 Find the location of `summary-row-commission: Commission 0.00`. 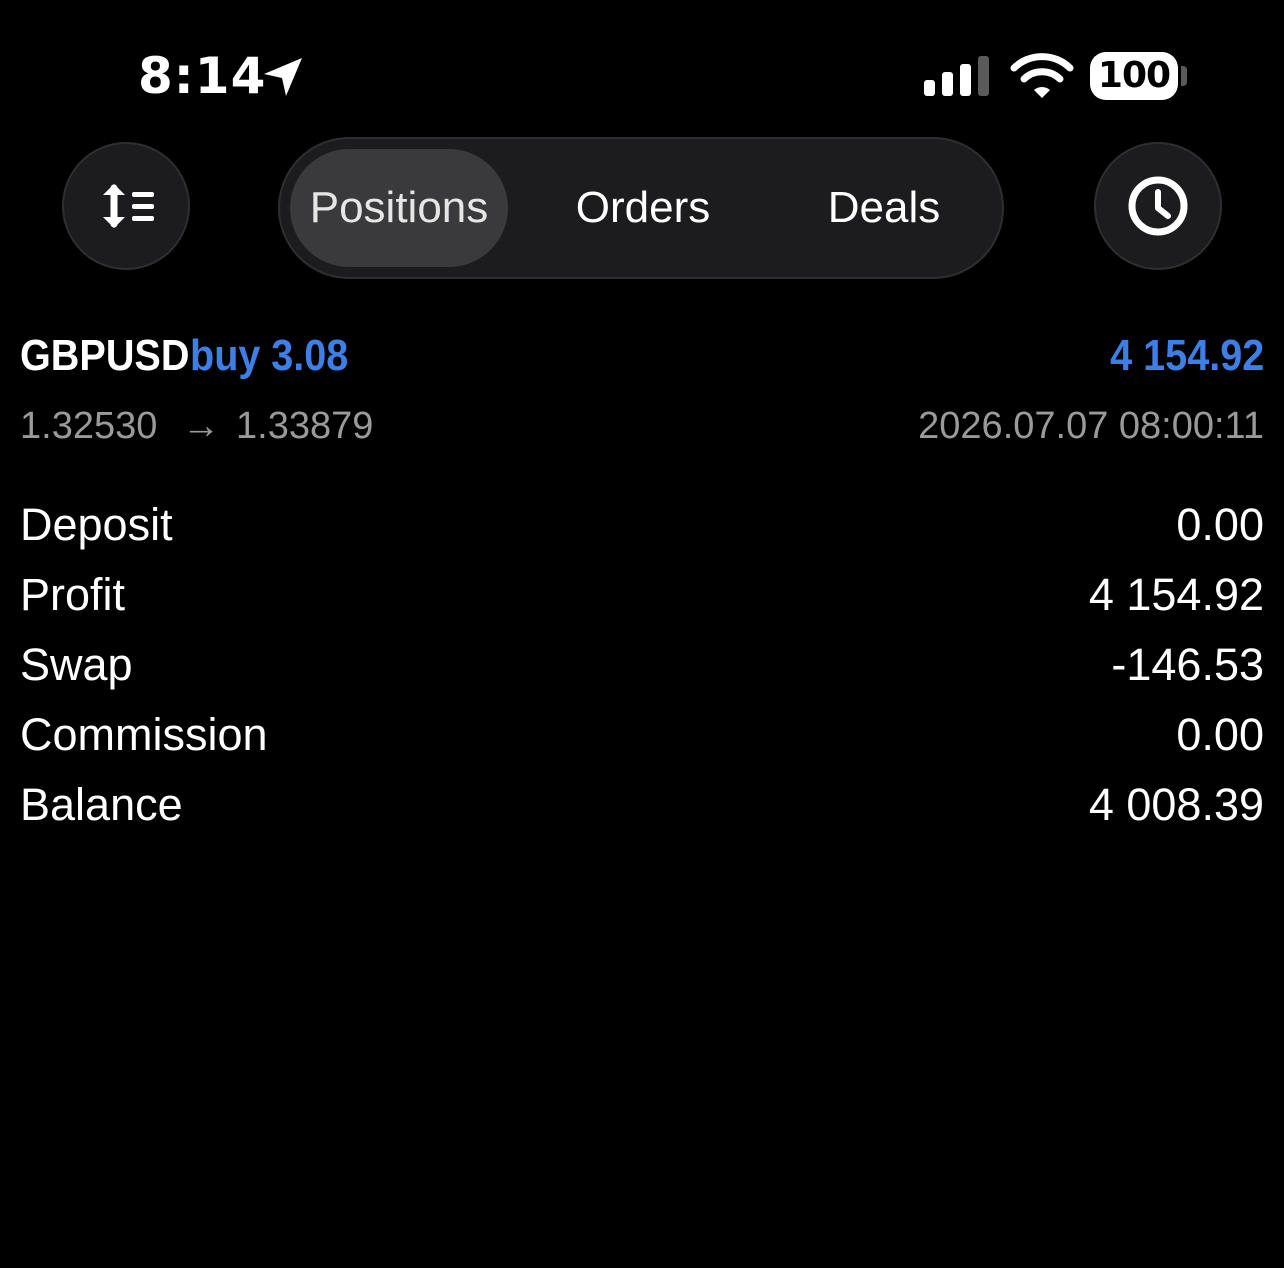

summary-row-commission: Commission 0.00 is located at coordinates (642, 735).